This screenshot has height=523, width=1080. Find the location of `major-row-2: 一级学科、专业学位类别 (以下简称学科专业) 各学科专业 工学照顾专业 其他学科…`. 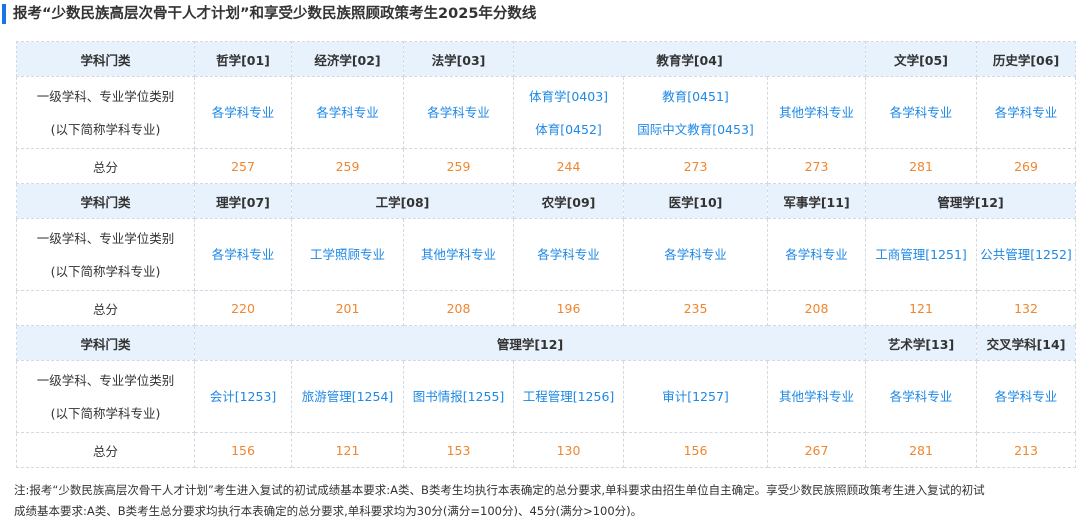

major-row-2: 一级学科、专业学位类别 (以下简称学科专业) 各学科专业 工学照顾专业 其他学科… is located at coordinates (546, 254).